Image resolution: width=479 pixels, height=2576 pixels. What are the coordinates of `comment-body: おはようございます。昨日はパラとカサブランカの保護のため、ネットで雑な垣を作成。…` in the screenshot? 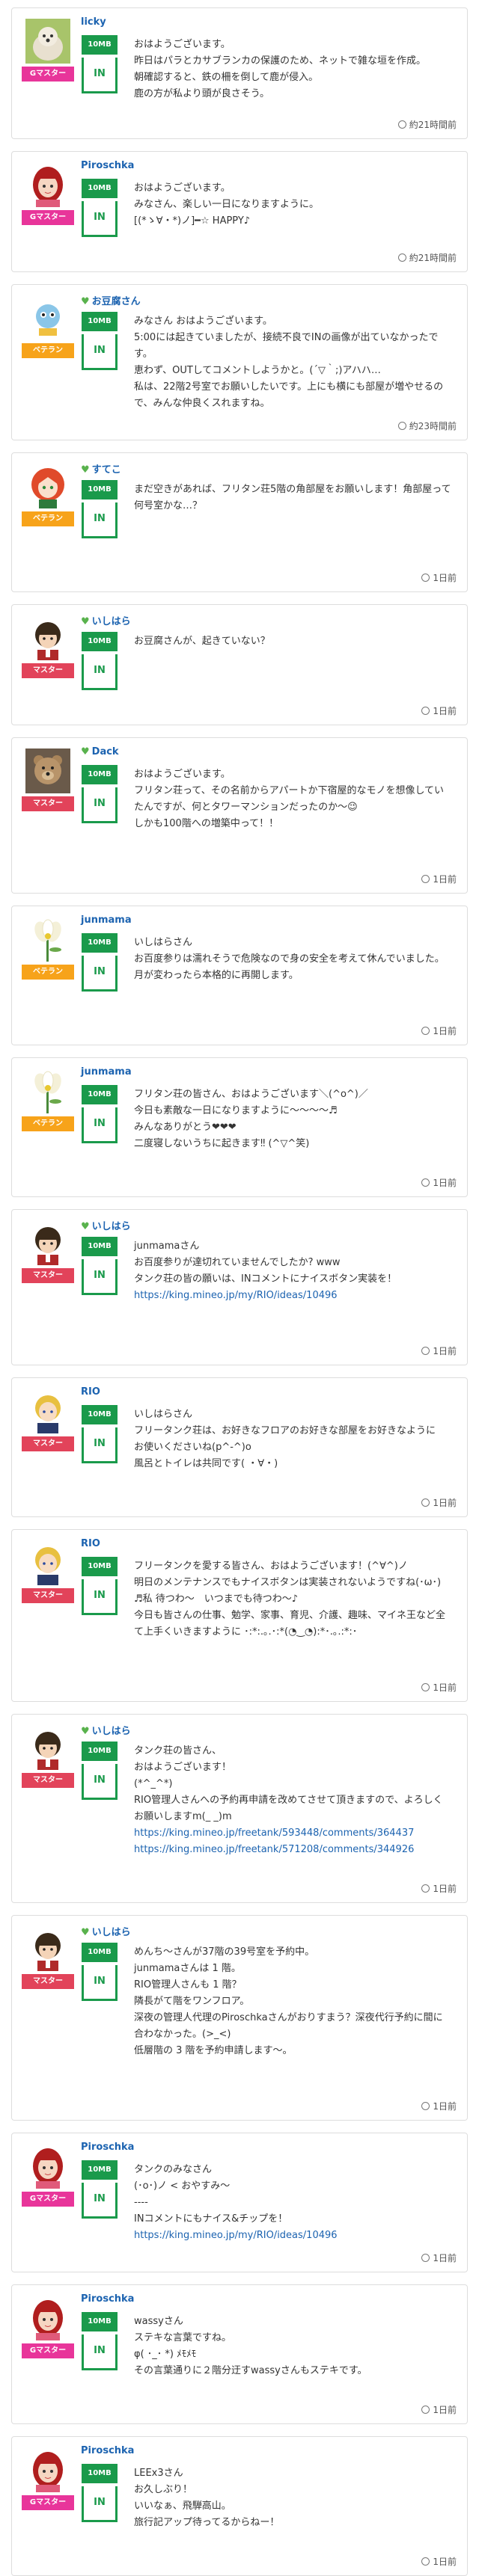 It's located at (293, 69).